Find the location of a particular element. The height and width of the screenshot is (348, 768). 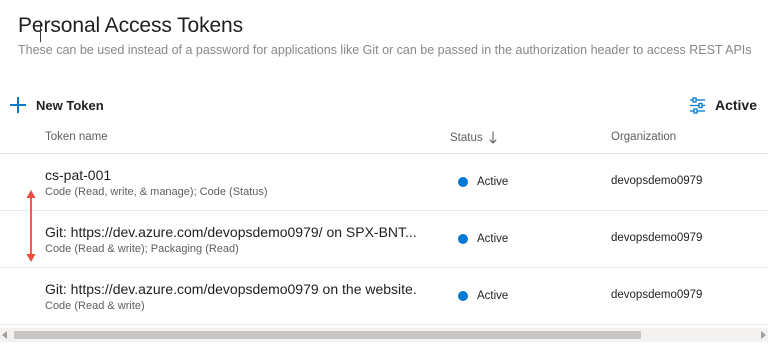

column-header-status-label: Status is located at coordinates (466, 137).